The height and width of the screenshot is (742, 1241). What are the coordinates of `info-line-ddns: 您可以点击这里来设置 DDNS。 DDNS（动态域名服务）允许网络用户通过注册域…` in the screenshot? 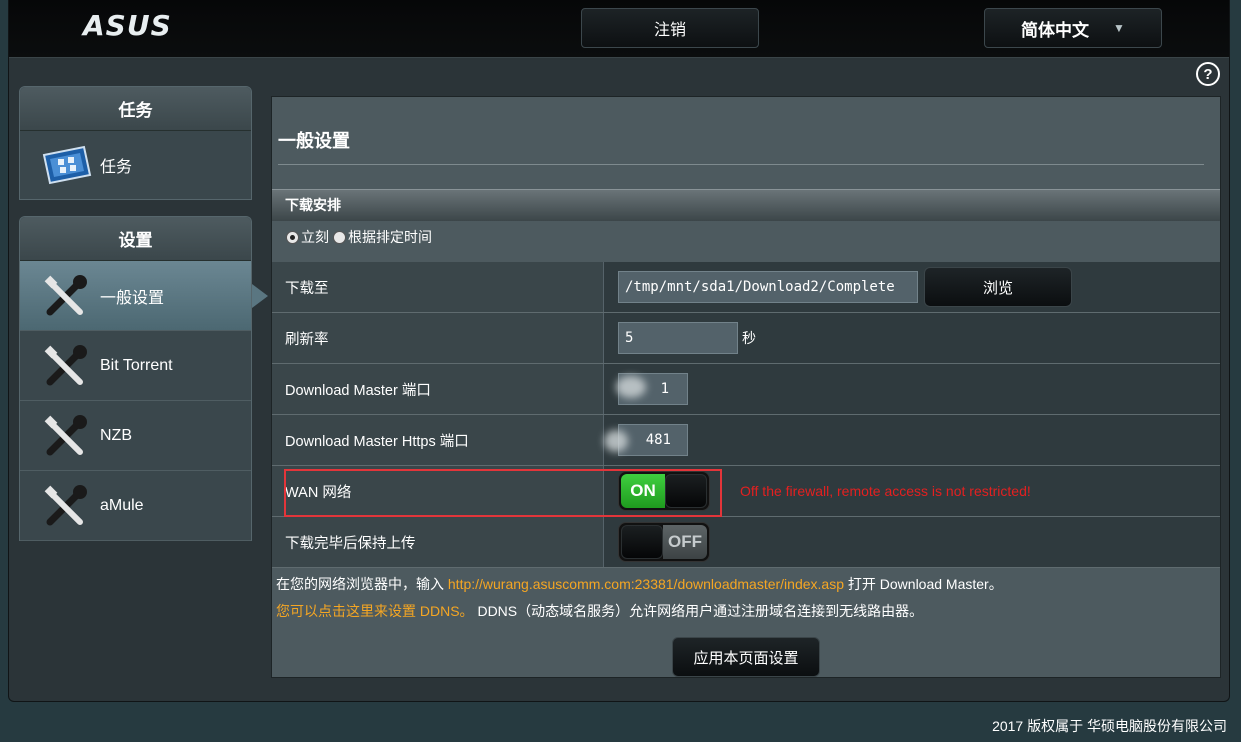 It's located at (599, 611).